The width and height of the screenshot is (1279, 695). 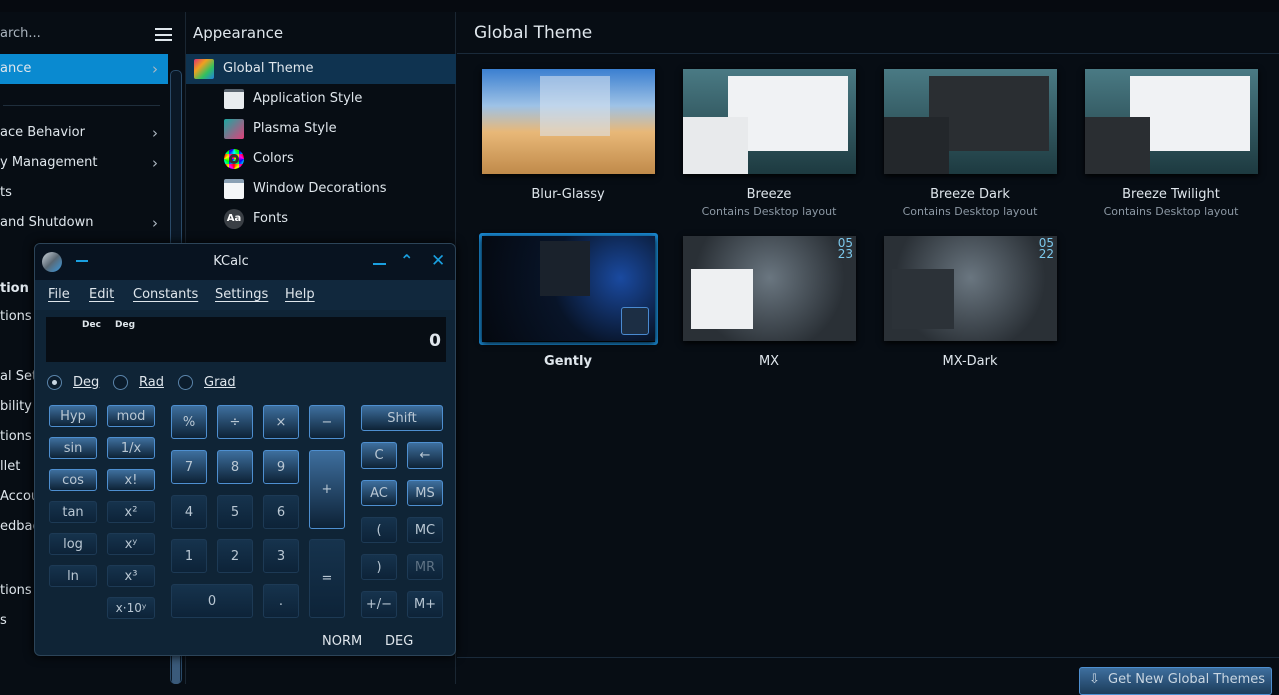 What do you see at coordinates (176, 668) in the screenshot?
I see `scrollbar-thumb` at bounding box center [176, 668].